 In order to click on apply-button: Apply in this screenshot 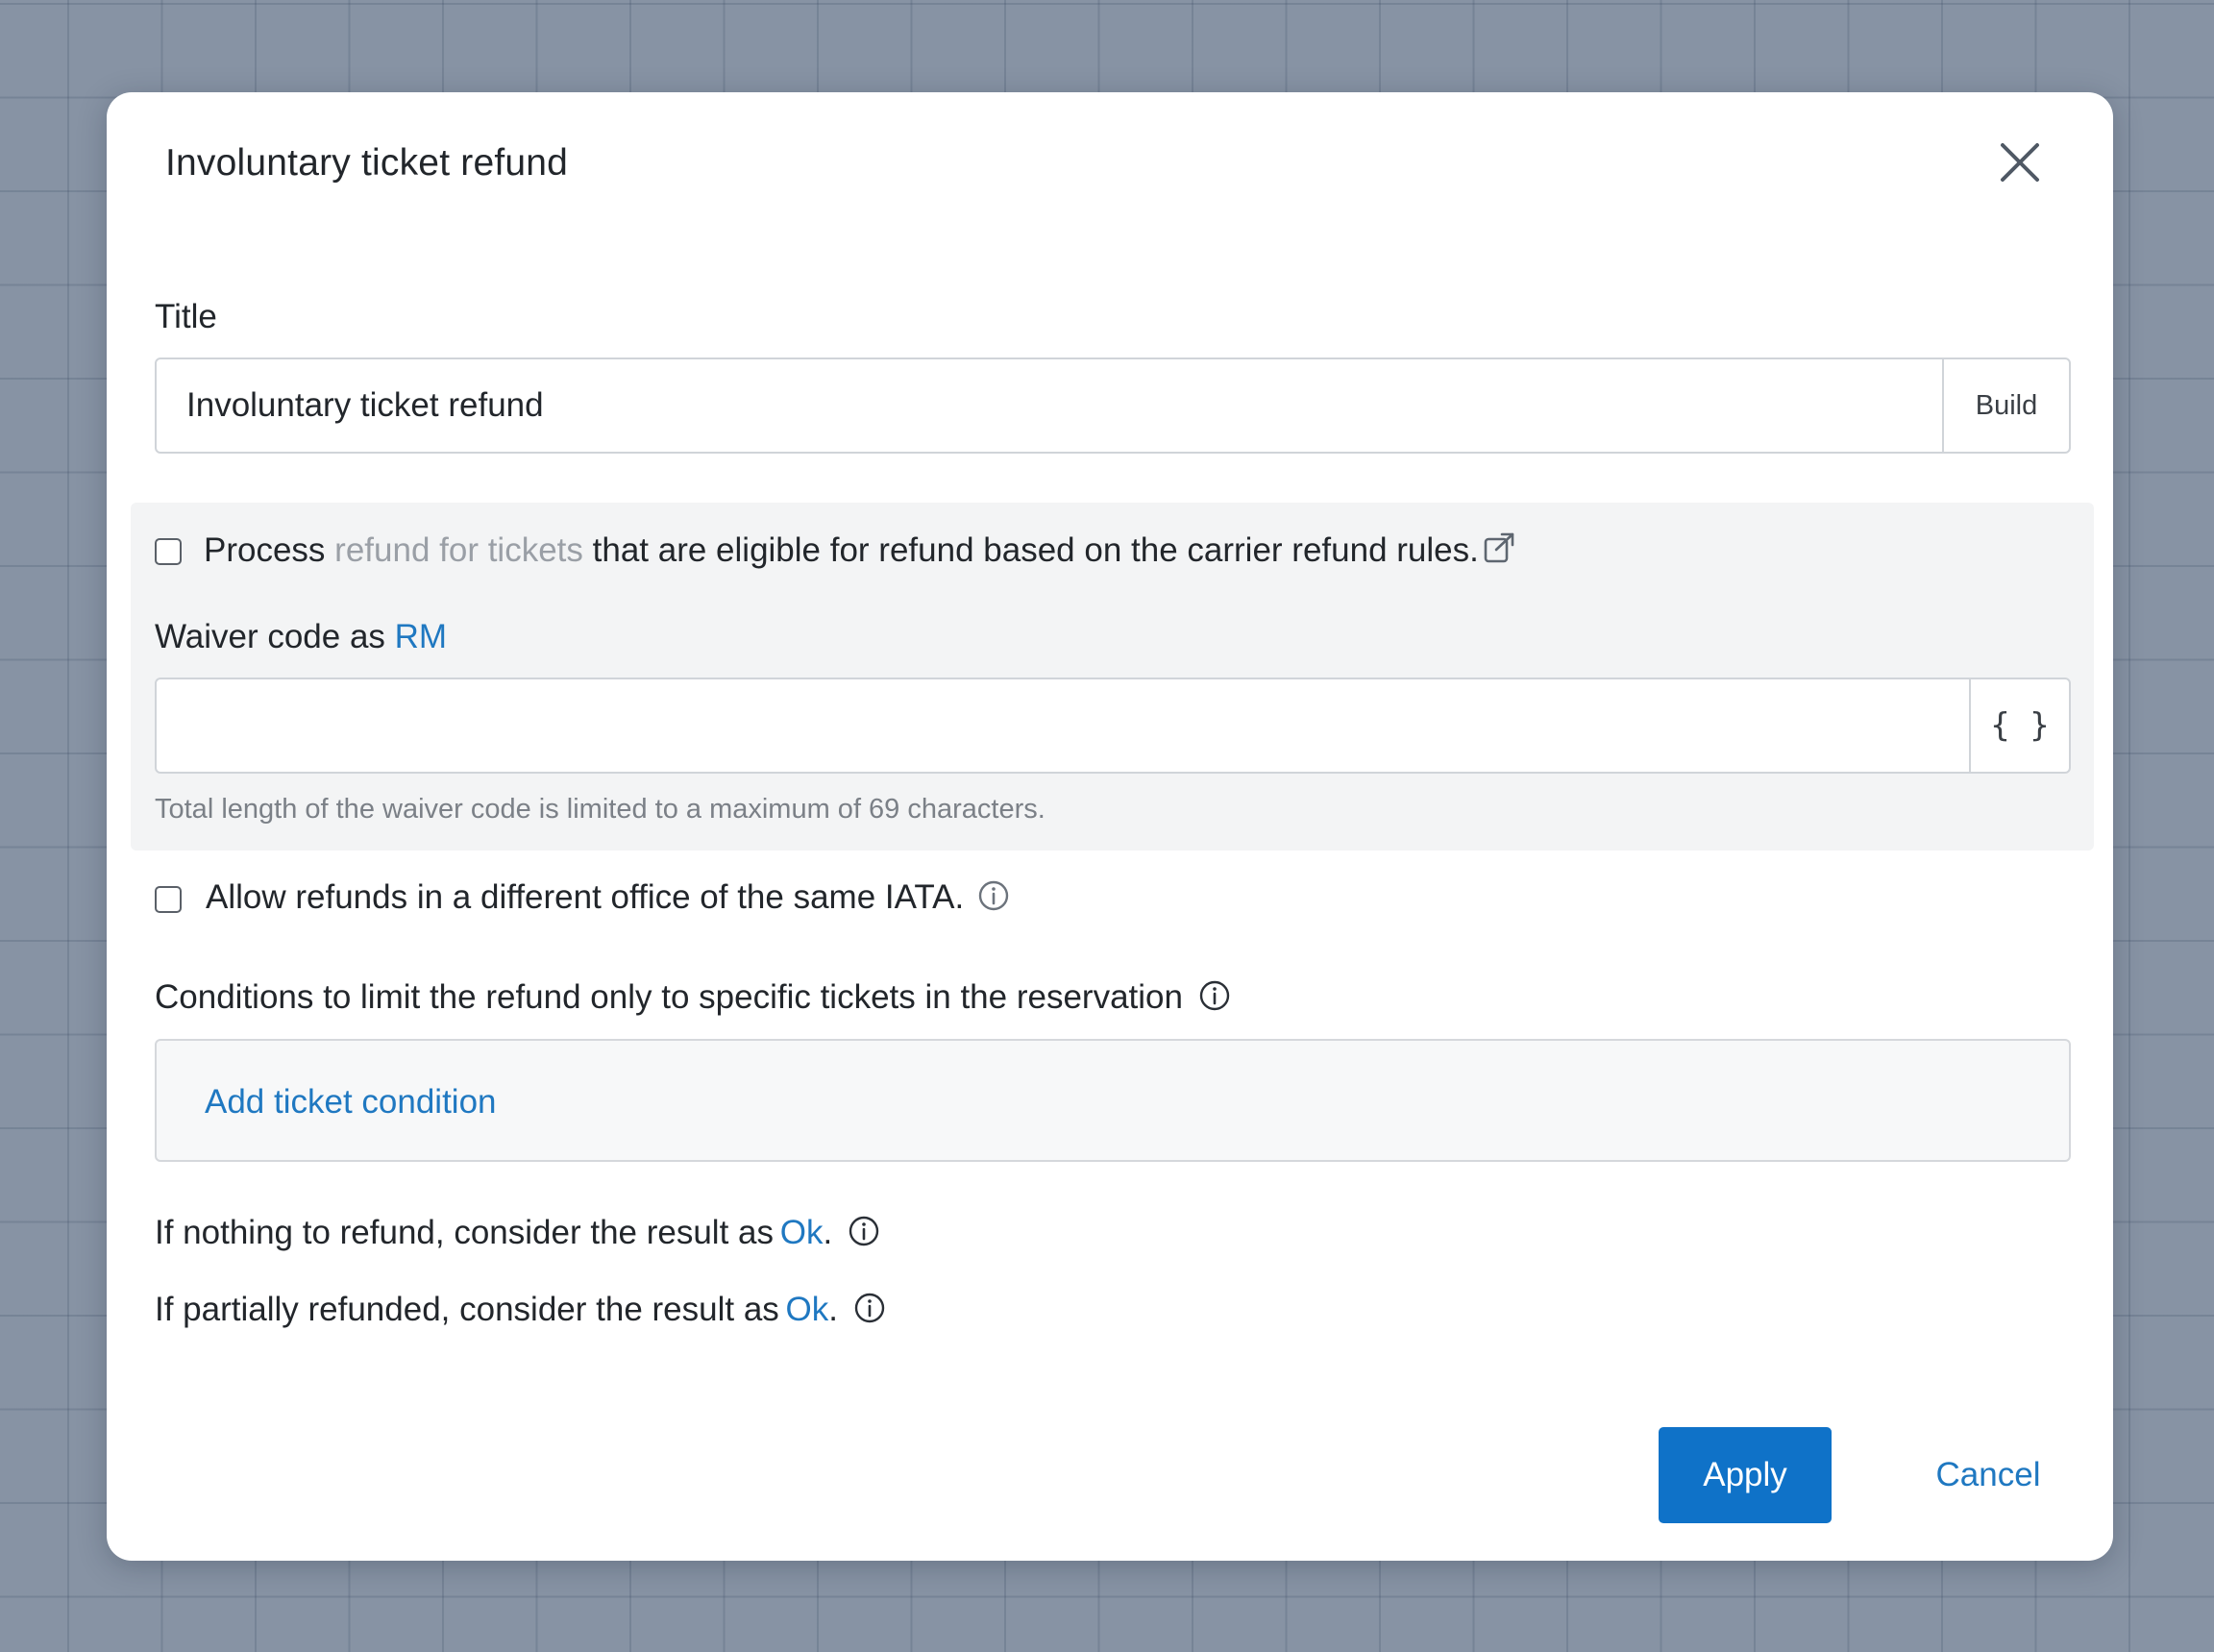, I will do `click(1746, 1475)`.